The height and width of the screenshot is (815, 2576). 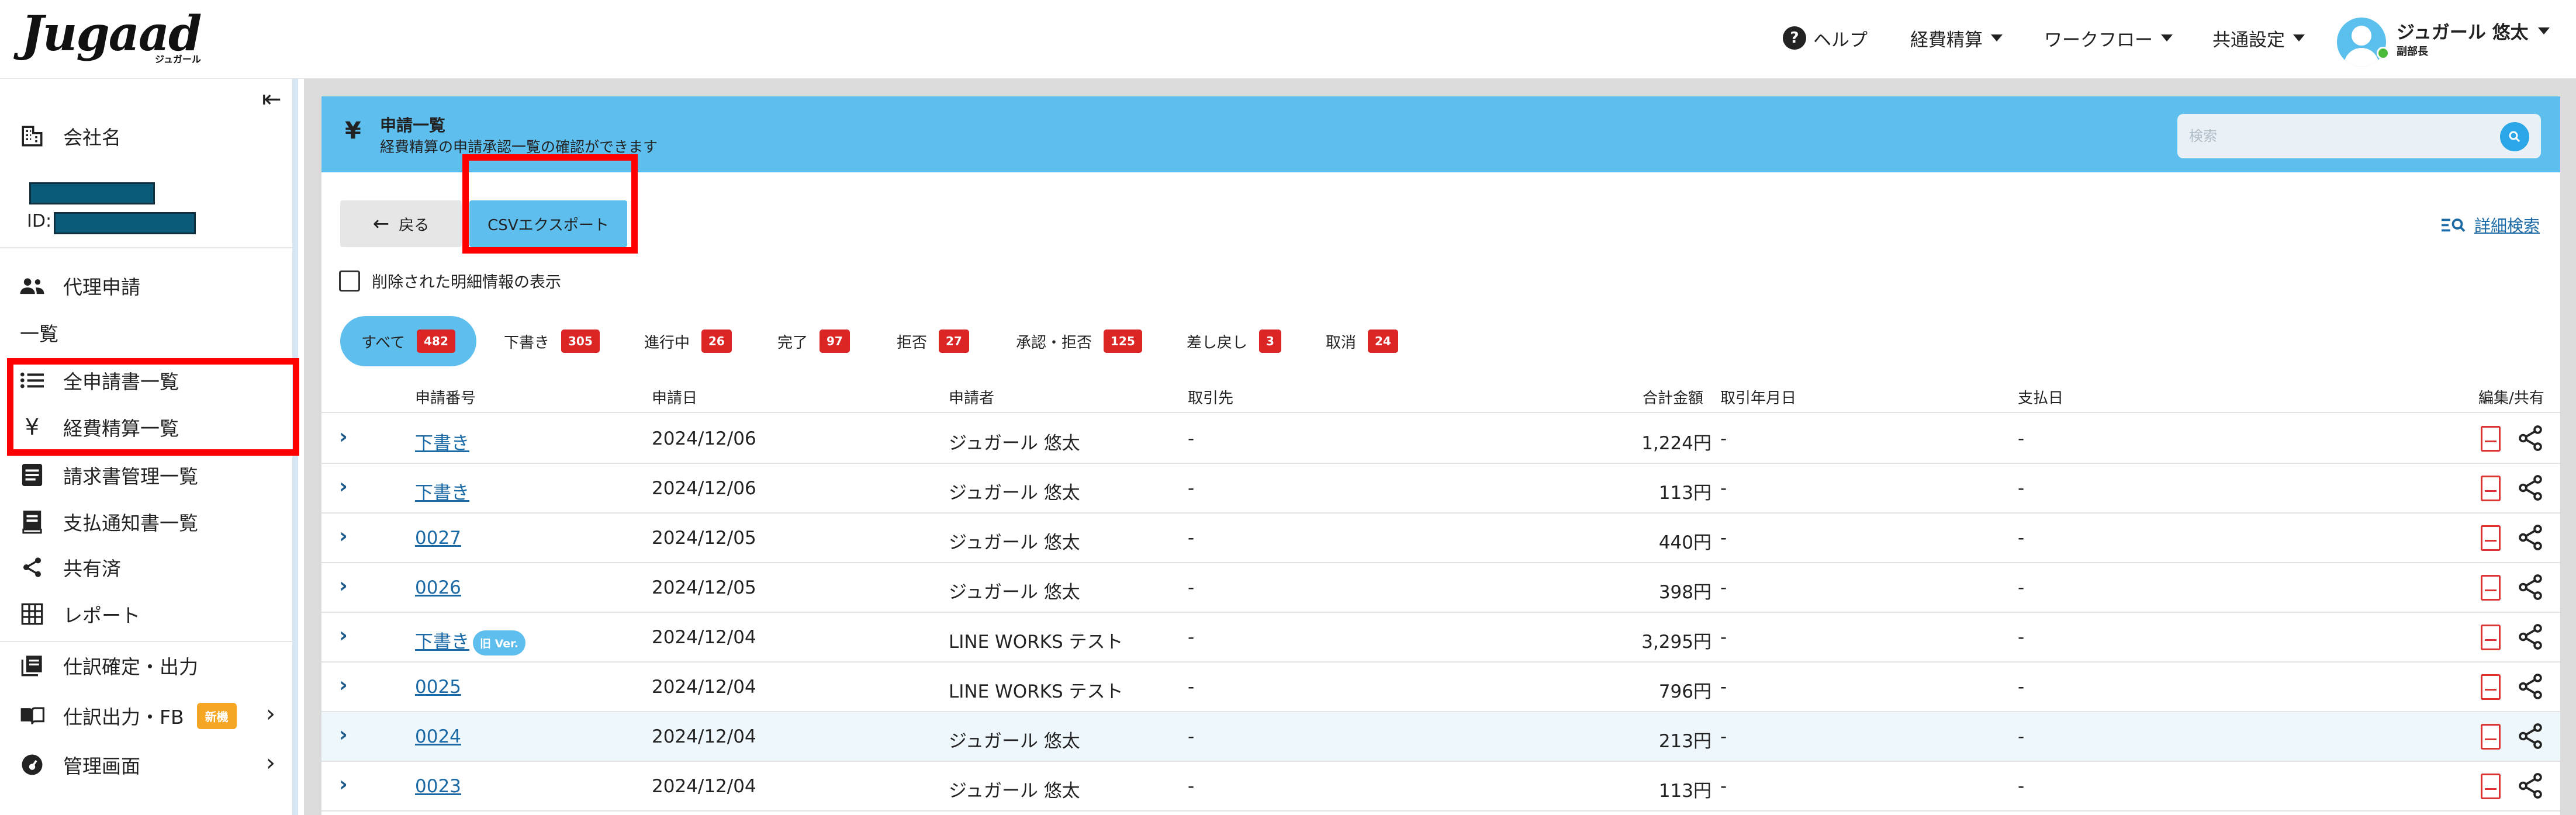 I want to click on grid-icon, so click(x=32, y=614).